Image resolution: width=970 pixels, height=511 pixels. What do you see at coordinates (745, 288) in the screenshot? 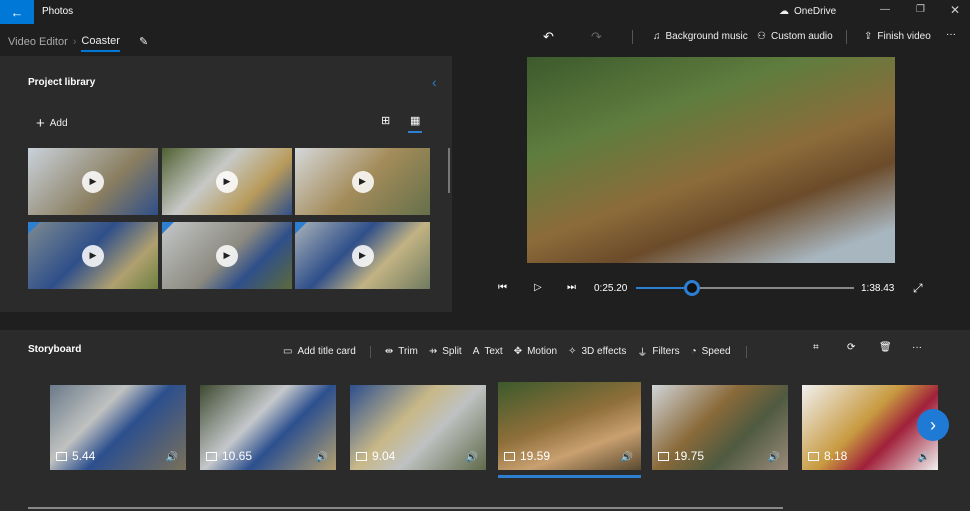
I see `seek-bar` at bounding box center [745, 288].